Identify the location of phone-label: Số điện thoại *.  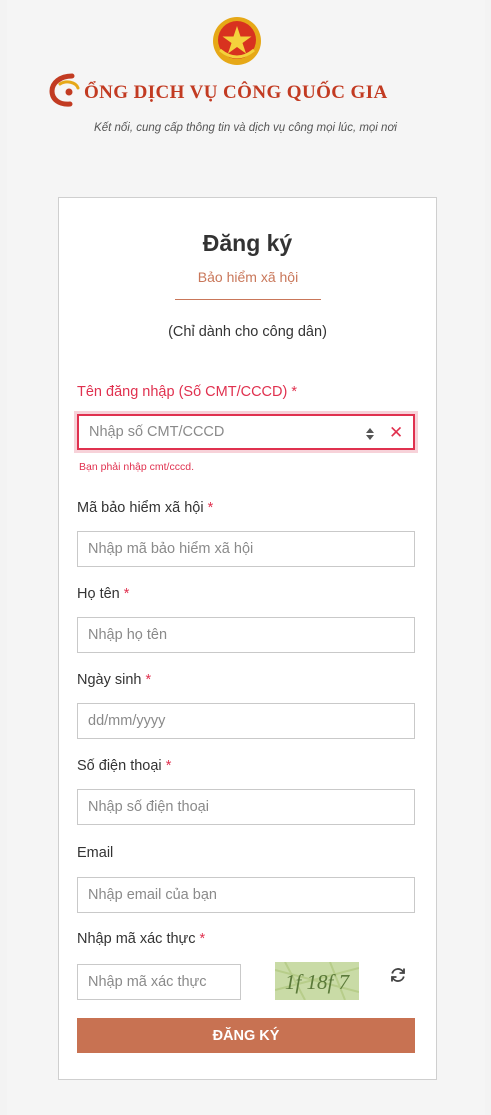
(124, 766).